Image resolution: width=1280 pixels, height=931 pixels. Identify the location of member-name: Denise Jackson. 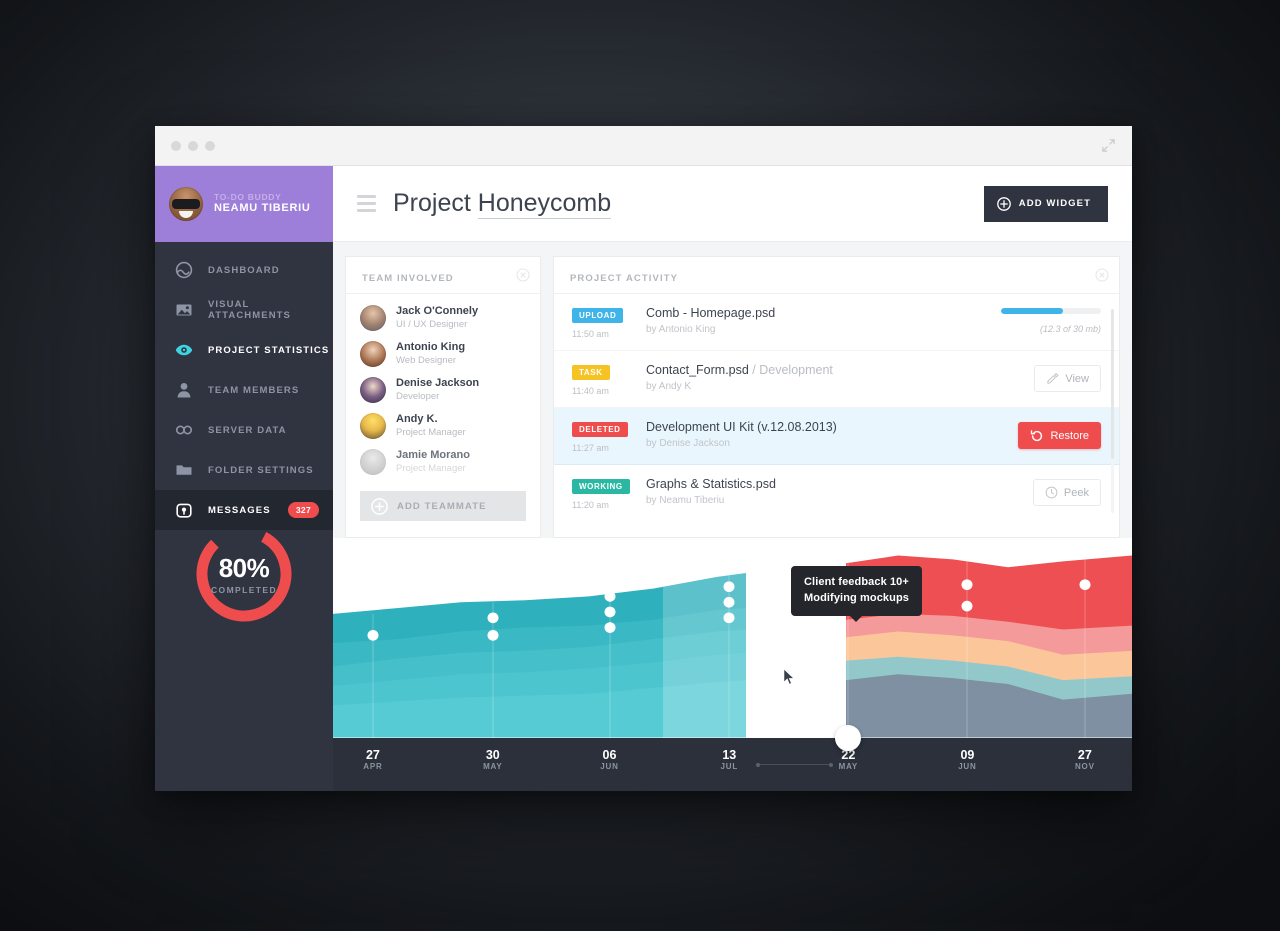
(438, 383).